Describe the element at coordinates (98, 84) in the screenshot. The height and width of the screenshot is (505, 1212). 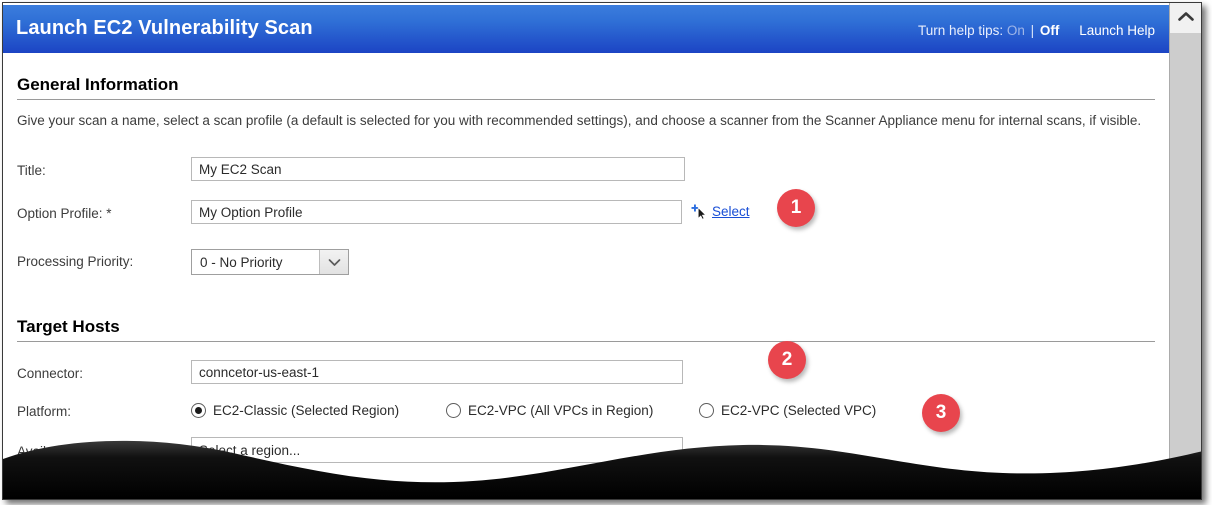
I see `section-heading-general-information: General Information` at that location.